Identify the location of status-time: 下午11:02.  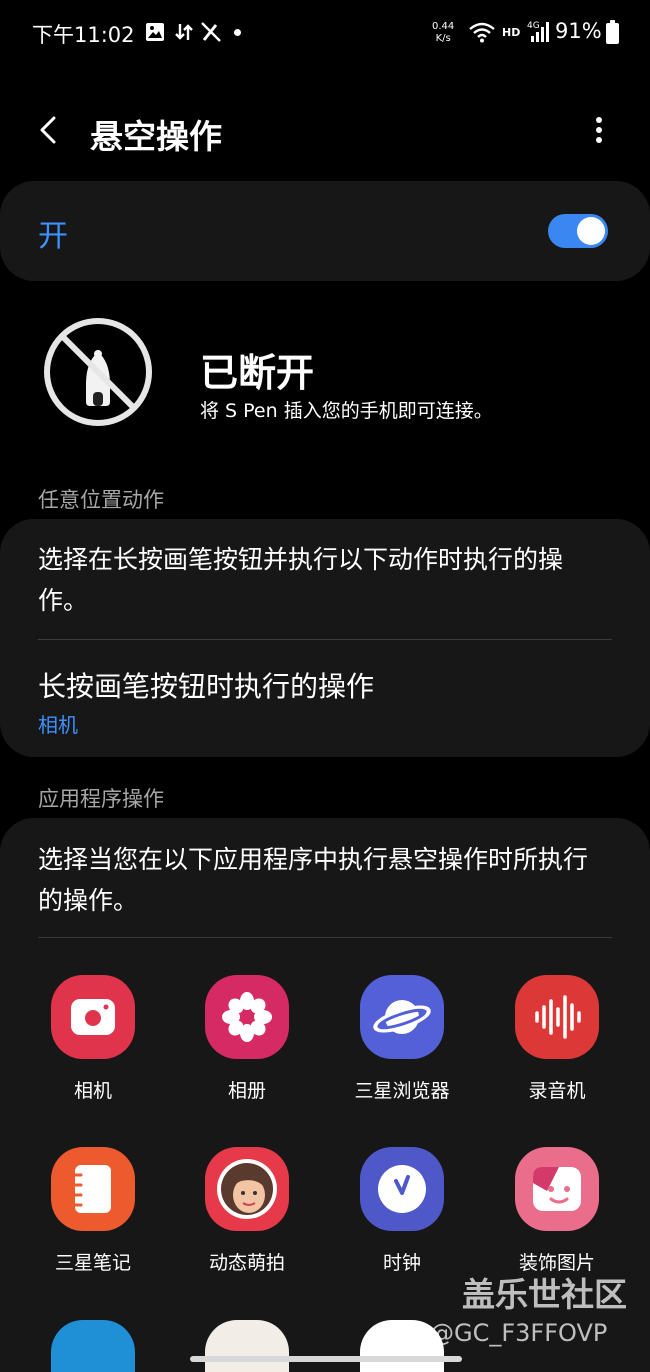
(83, 35).